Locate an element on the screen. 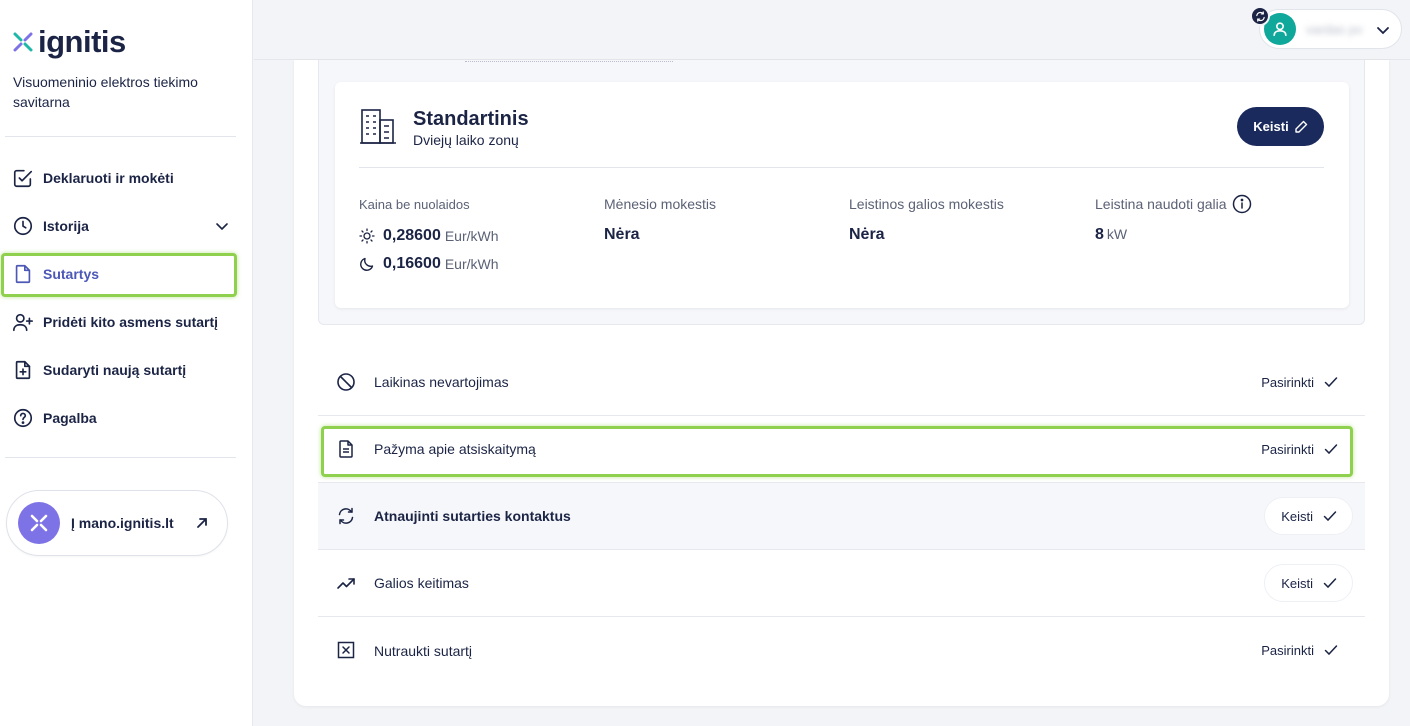 This screenshot has width=1410, height=726. switch-account-icon is located at coordinates (1260, 16).